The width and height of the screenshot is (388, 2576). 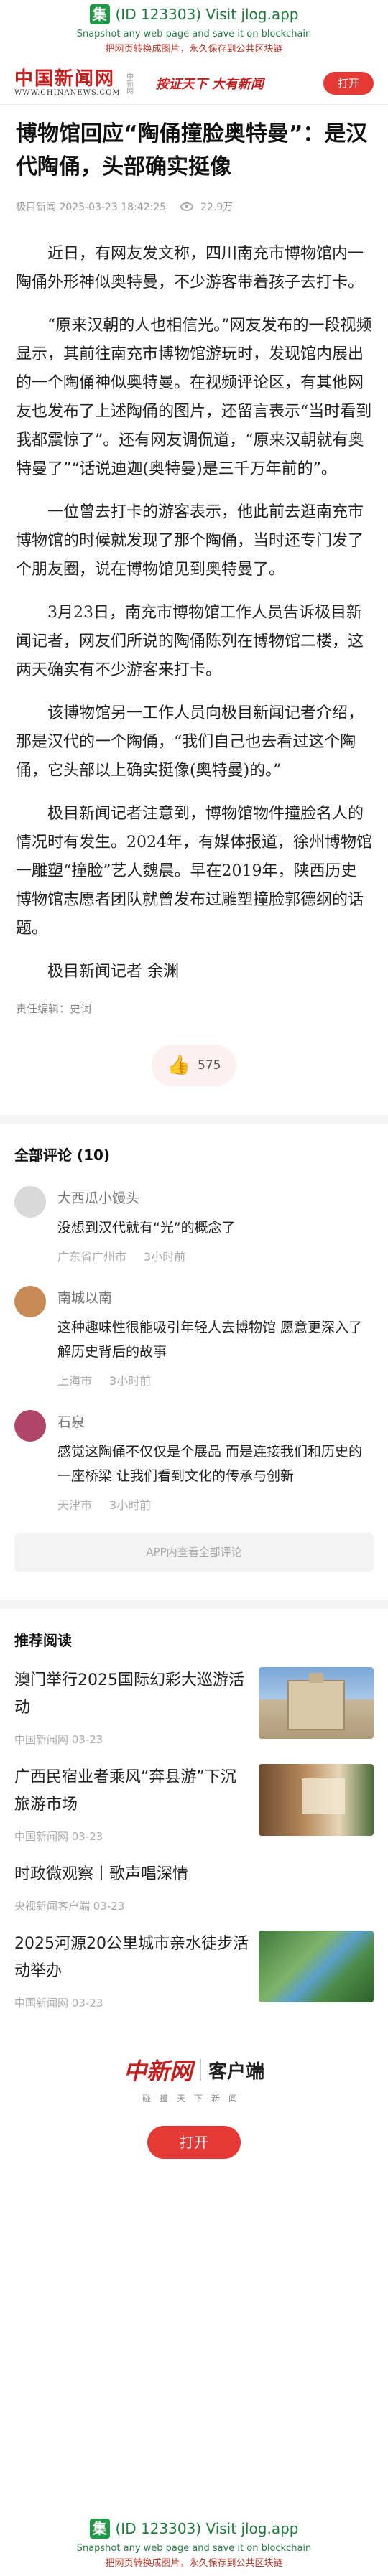 What do you see at coordinates (194, 1552) in the screenshot?
I see `view-all-comments-button: APP内查看全部评论` at bounding box center [194, 1552].